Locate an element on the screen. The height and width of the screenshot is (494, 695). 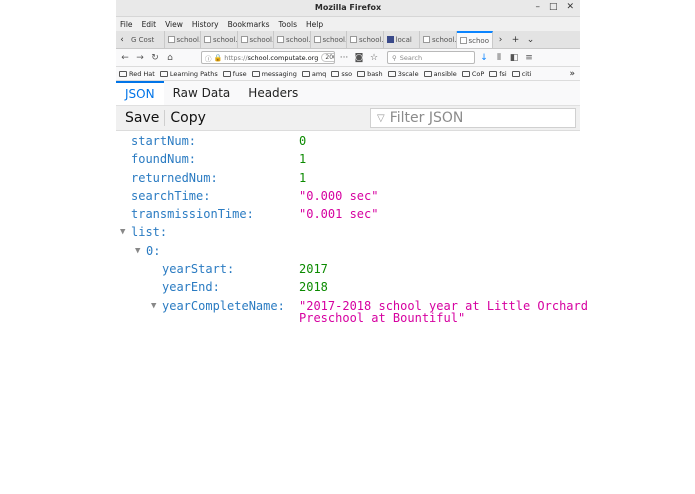
bookmark-star-icon: ☆ is located at coordinates (374, 58).